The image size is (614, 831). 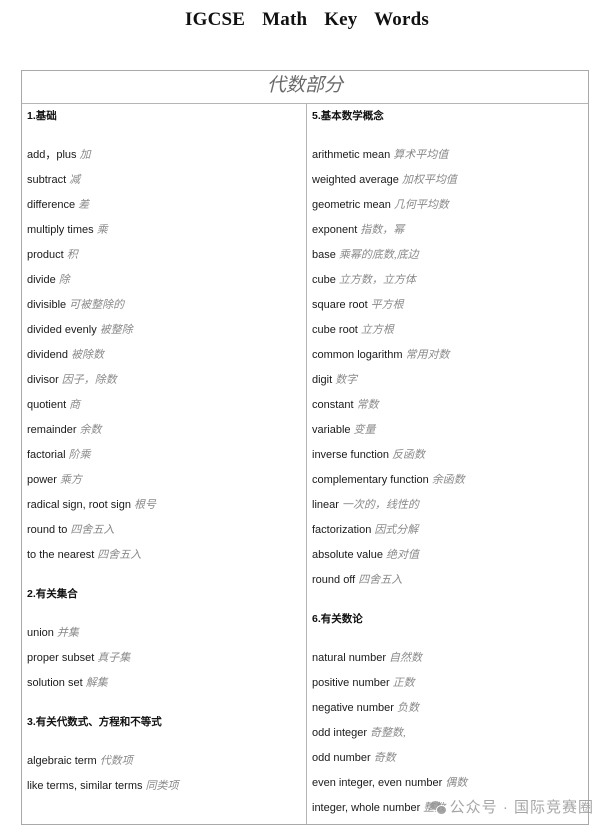 I want to click on english-term: inverse function, so click(x=351, y=455).